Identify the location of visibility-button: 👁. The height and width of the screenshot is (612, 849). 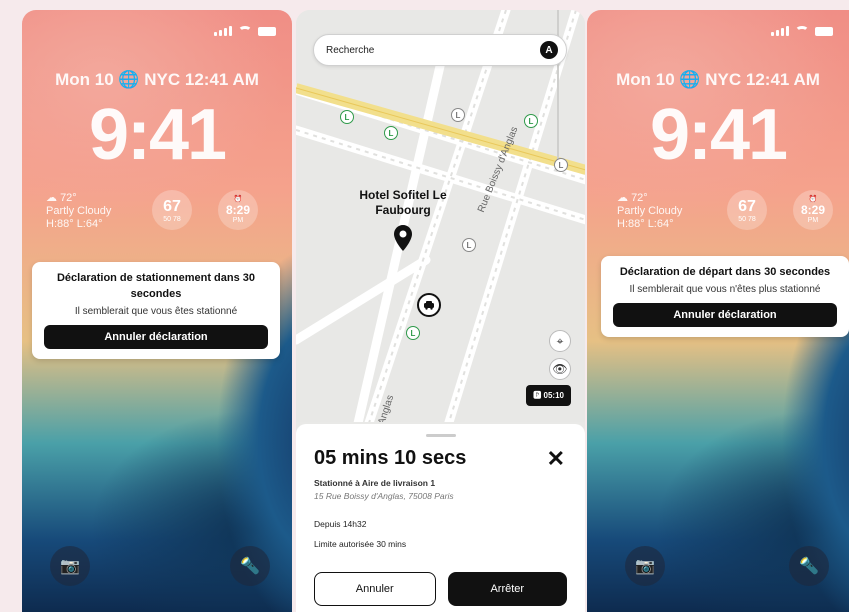
(560, 369).